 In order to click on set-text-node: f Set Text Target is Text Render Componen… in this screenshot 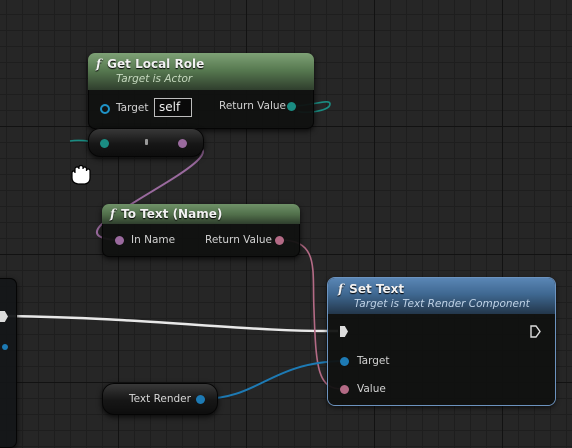, I will do `click(441, 341)`.